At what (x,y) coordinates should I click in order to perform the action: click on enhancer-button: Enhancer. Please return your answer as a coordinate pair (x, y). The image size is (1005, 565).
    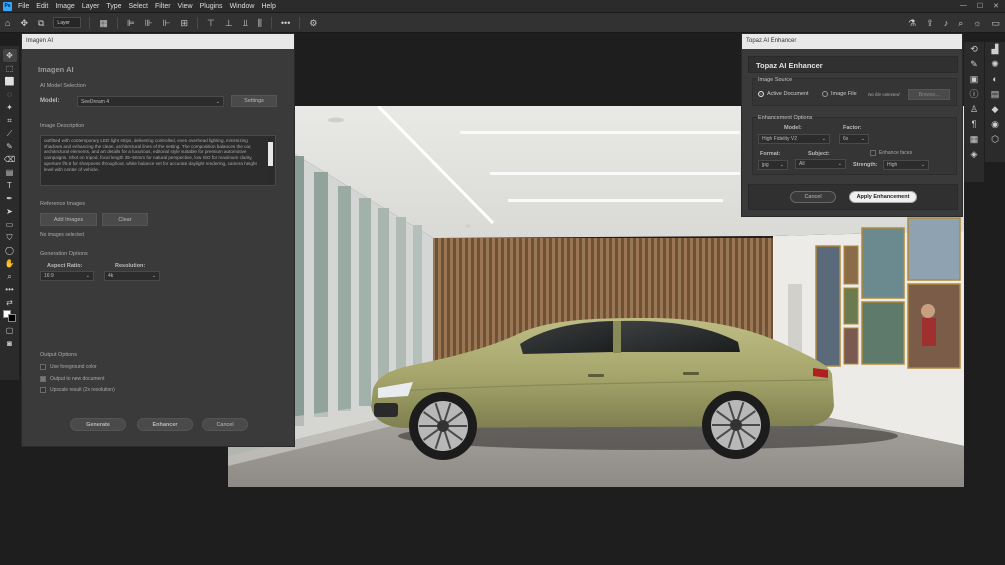
    Looking at the image, I should click on (165, 424).